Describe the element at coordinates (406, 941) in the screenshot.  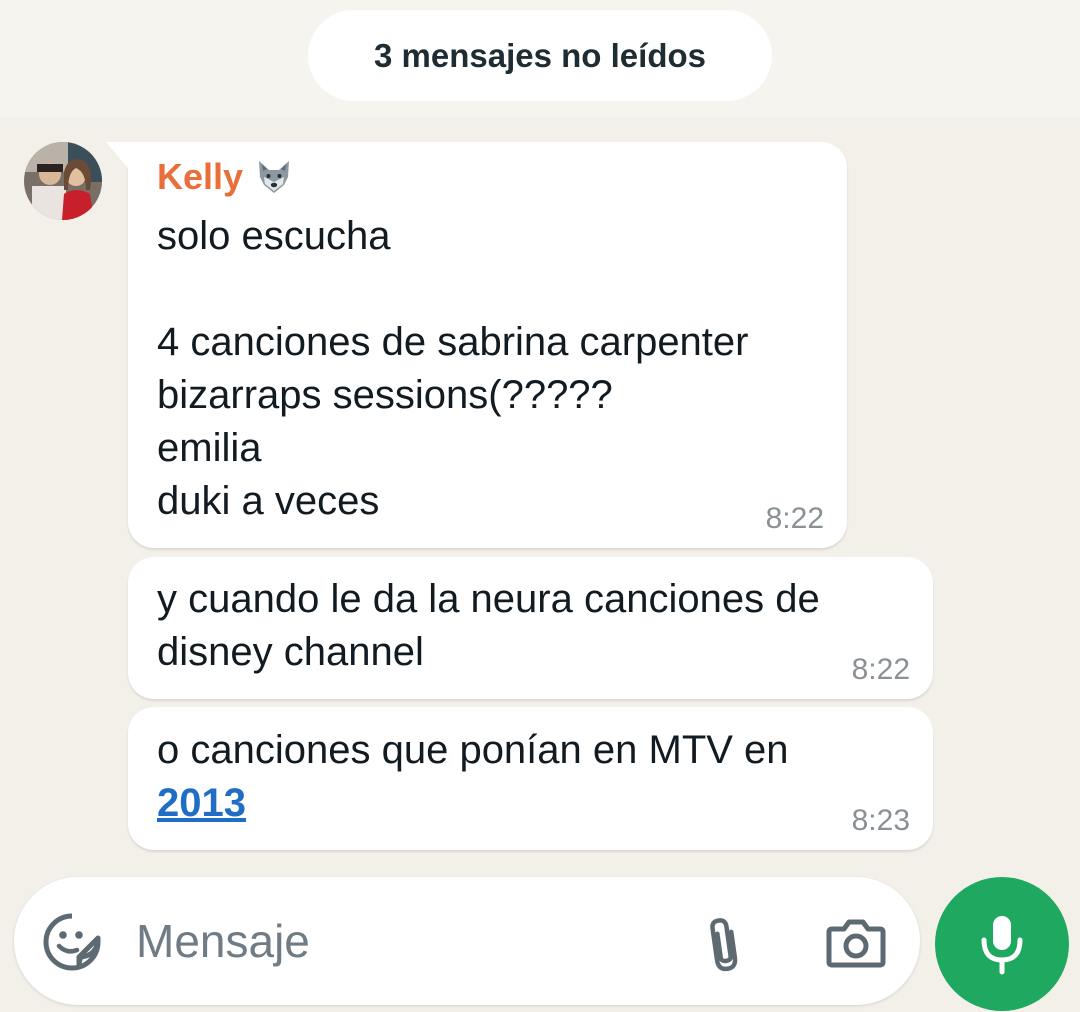
I see `message-input` at that location.